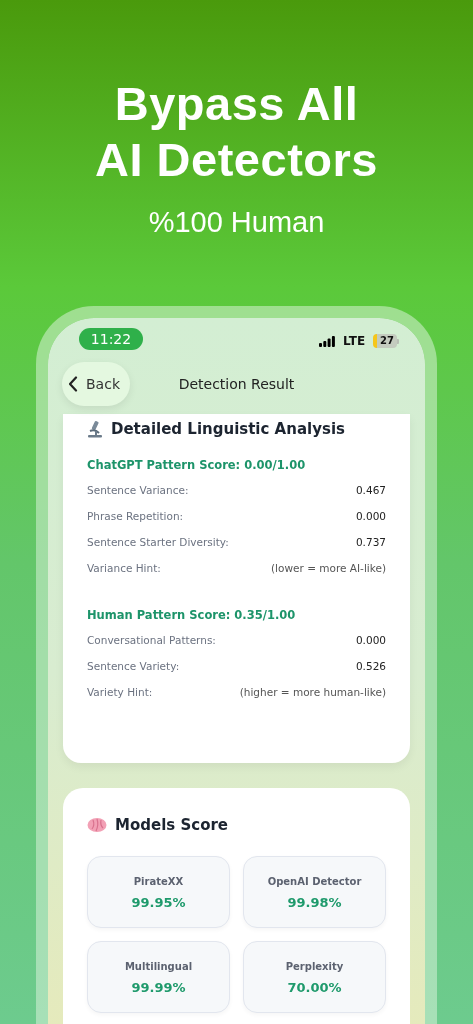  What do you see at coordinates (236, 222) in the screenshot?
I see `subtitle: %100 Human` at bounding box center [236, 222].